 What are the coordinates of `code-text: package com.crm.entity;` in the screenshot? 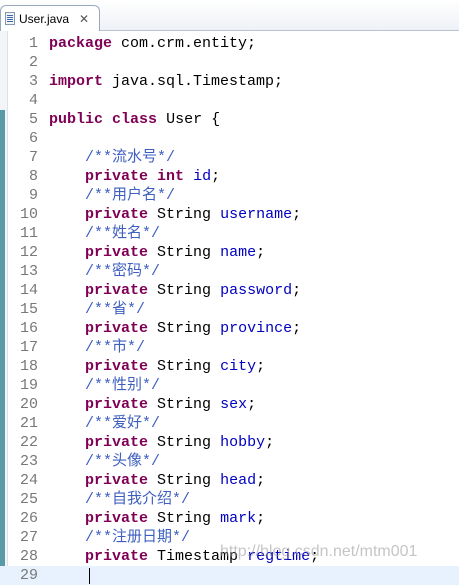 It's located at (152, 43).